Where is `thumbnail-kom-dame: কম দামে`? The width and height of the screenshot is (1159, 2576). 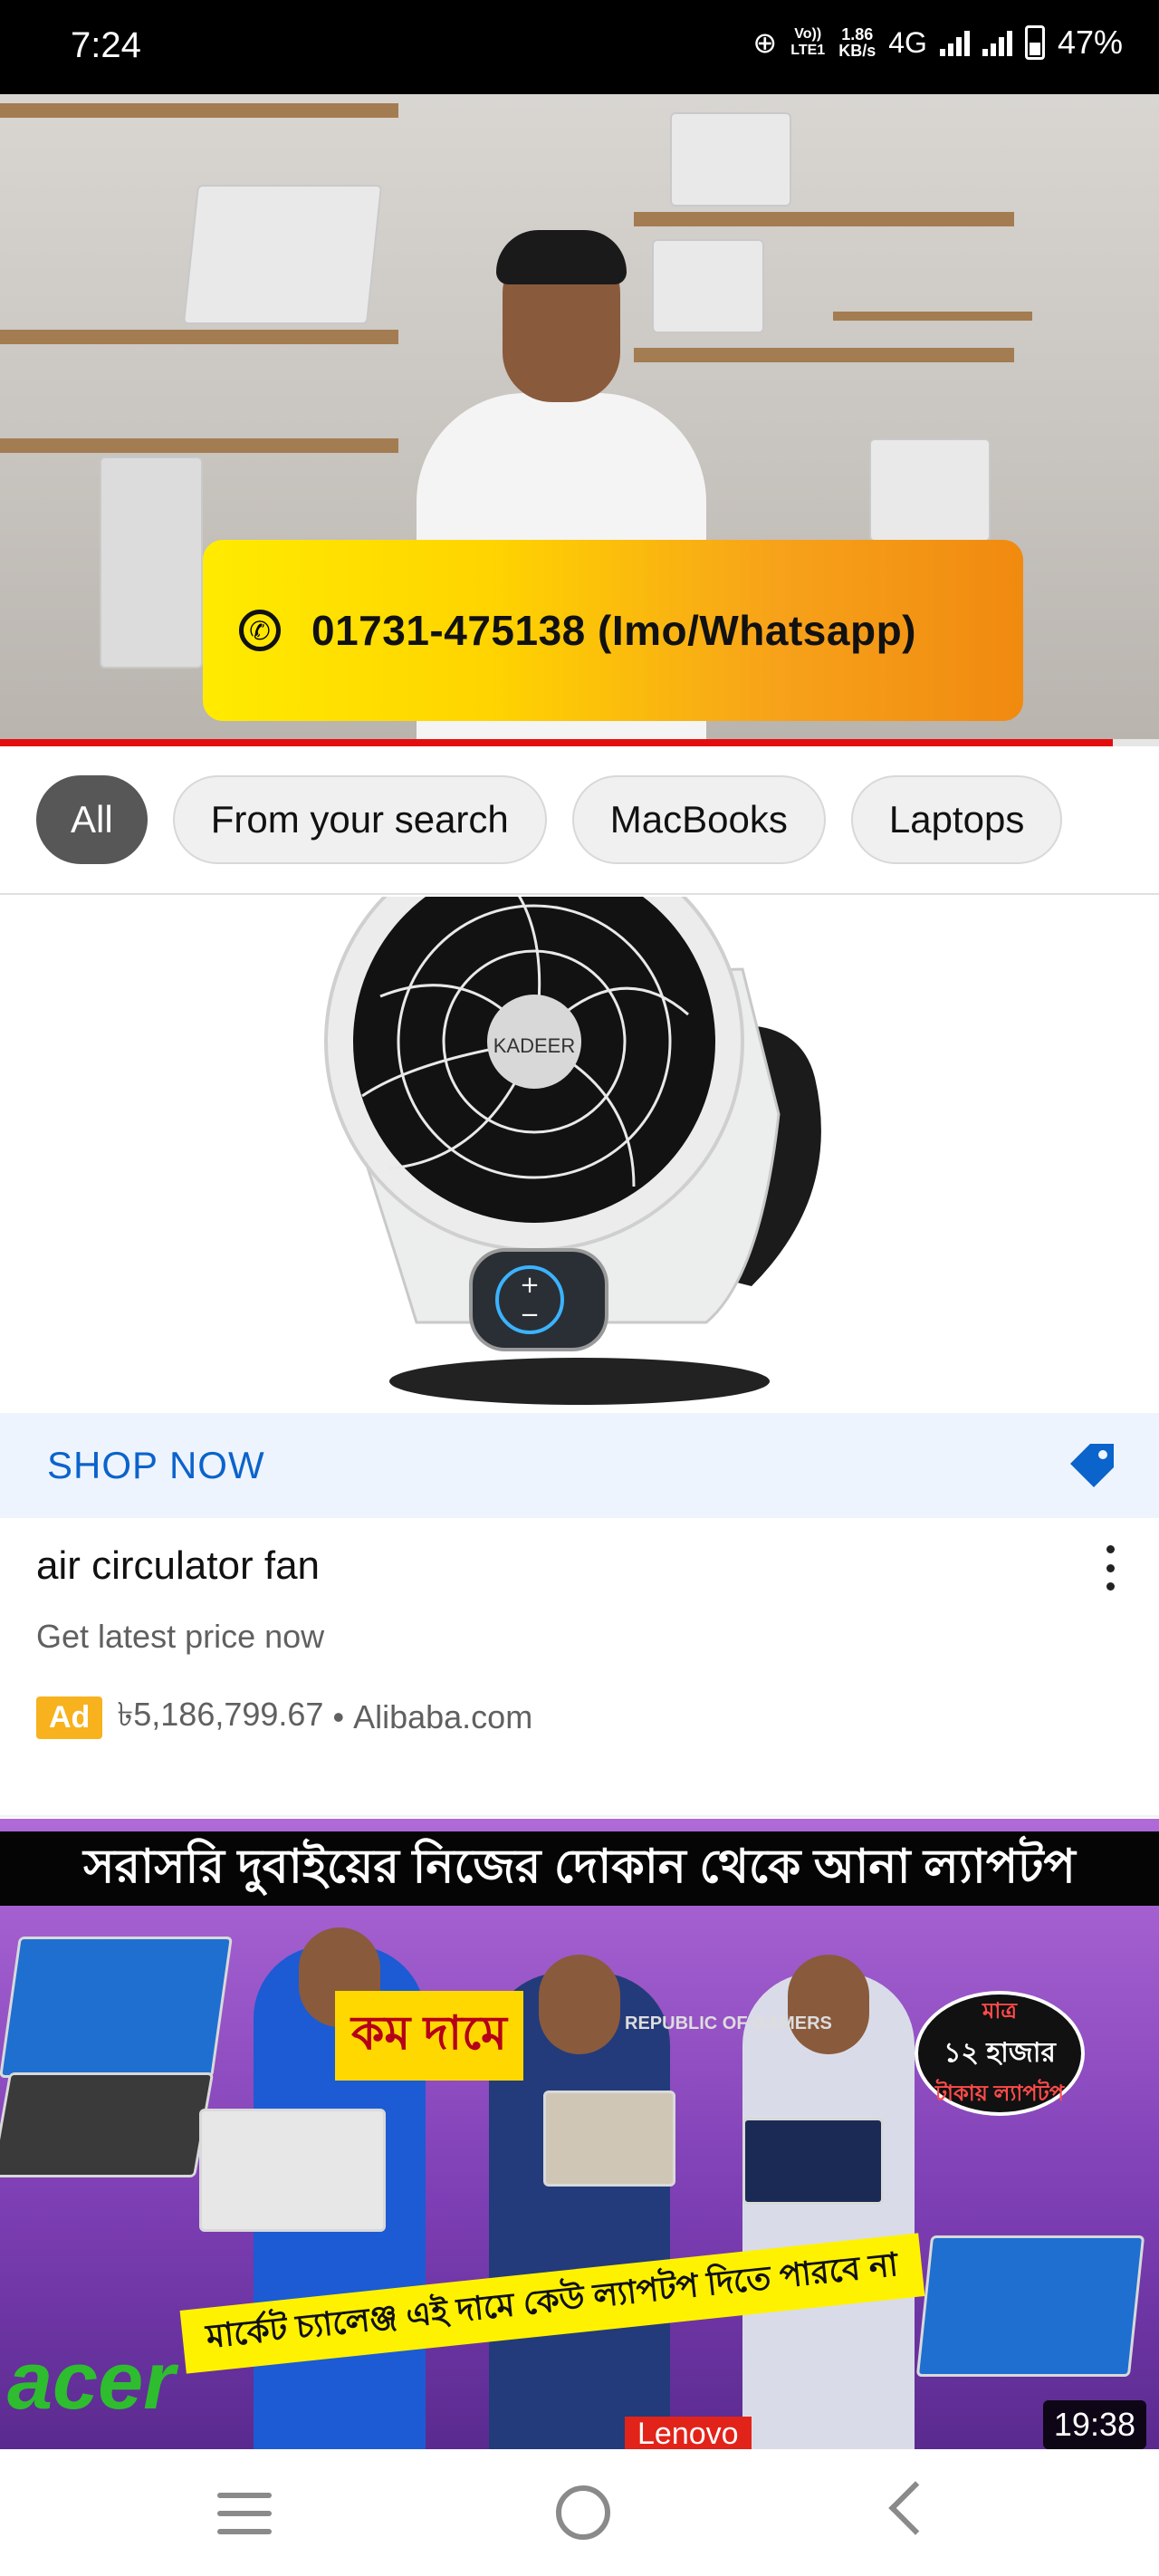
thumbnail-kom-dame: কম দামে is located at coordinates (429, 2036).